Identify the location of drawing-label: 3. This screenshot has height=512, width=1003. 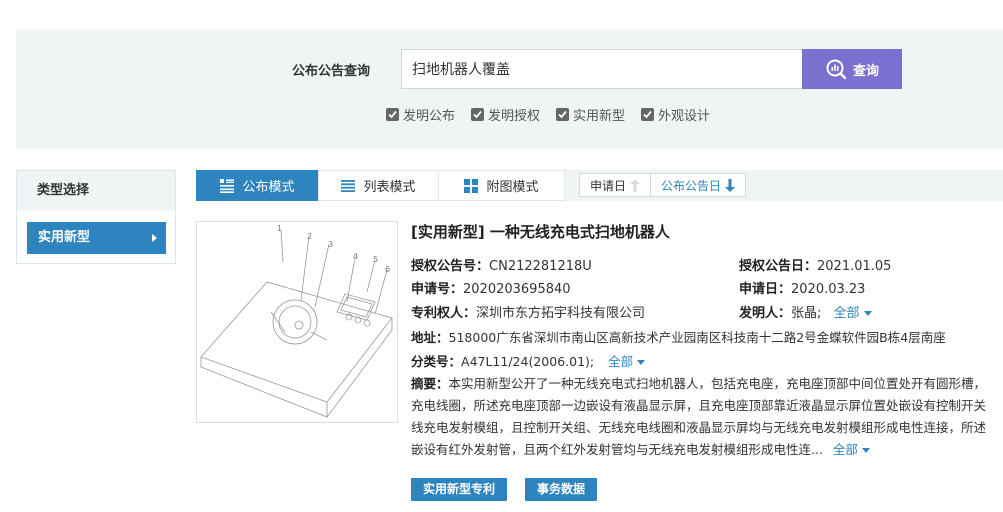
(330, 244).